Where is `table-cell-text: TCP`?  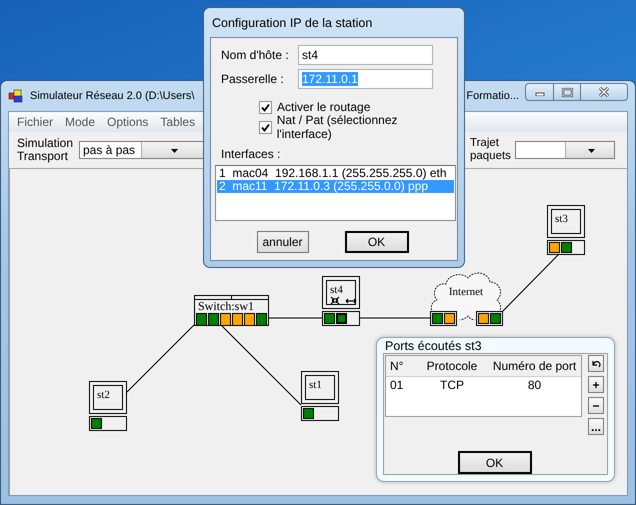
table-cell-text: TCP is located at coordinates (452, 385).